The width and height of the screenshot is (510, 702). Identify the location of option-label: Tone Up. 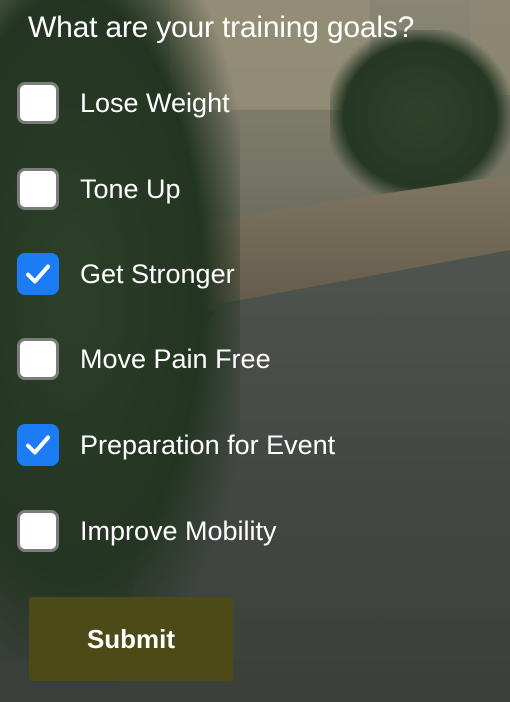
(130, 189).